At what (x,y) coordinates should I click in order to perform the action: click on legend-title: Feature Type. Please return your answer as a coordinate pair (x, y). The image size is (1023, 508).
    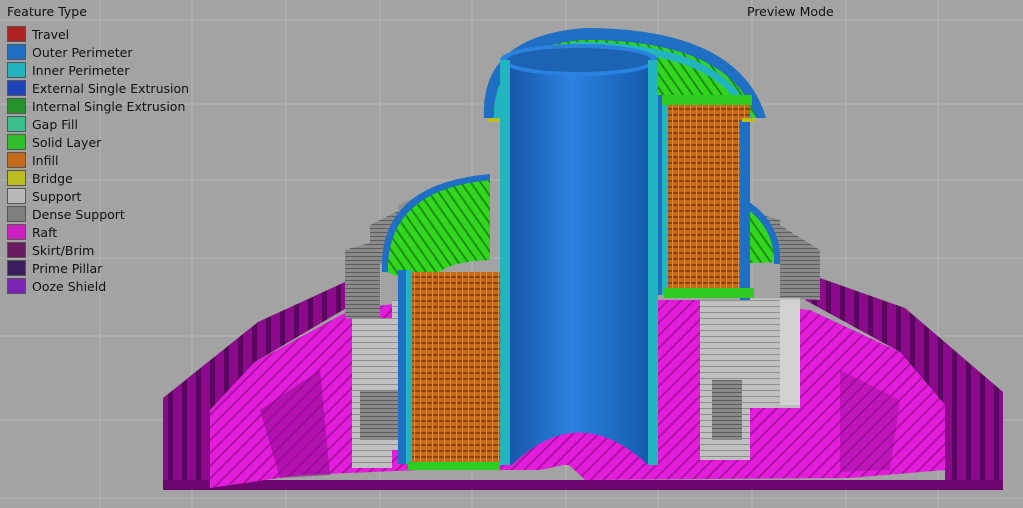
    Looking at the image, I should click on (47, 11).